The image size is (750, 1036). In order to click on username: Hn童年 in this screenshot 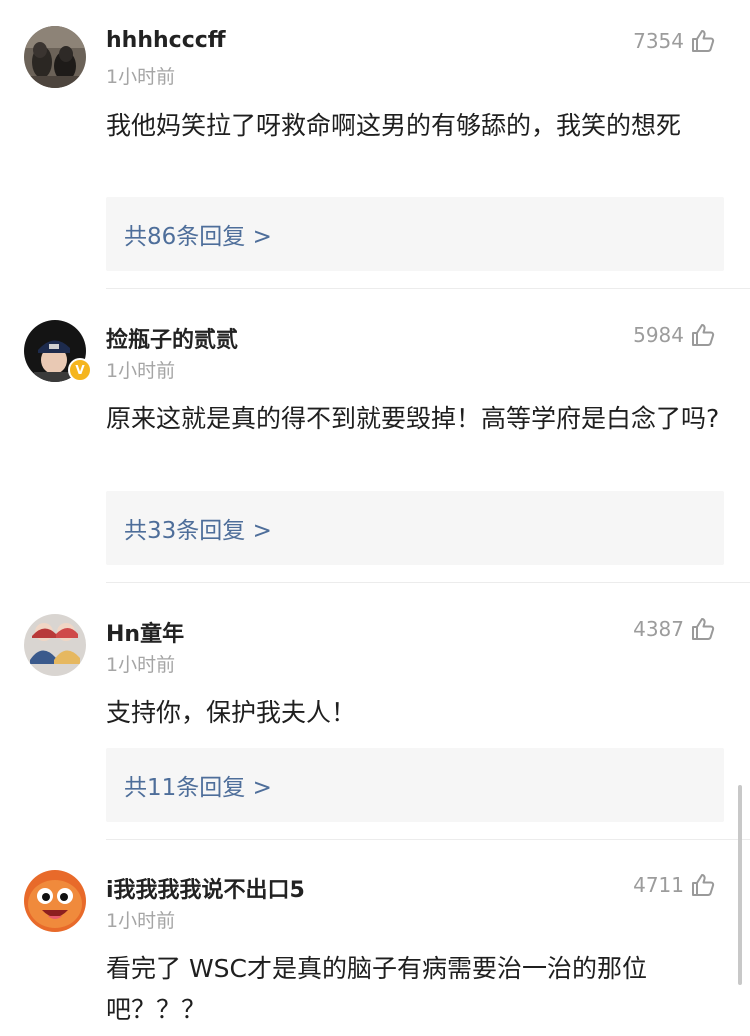, I will do `click(145, 632)`.